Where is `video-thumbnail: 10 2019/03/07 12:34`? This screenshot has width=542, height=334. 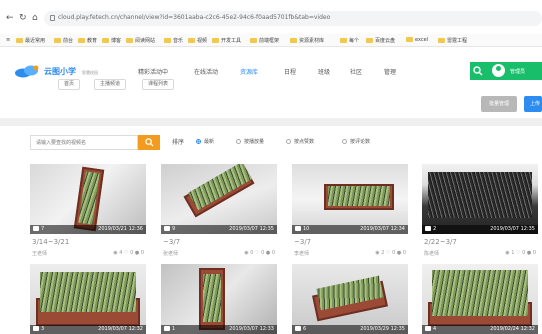
video-thumbnail: 10 2019/03/07 12:34 is located at coordinates (350, 199).